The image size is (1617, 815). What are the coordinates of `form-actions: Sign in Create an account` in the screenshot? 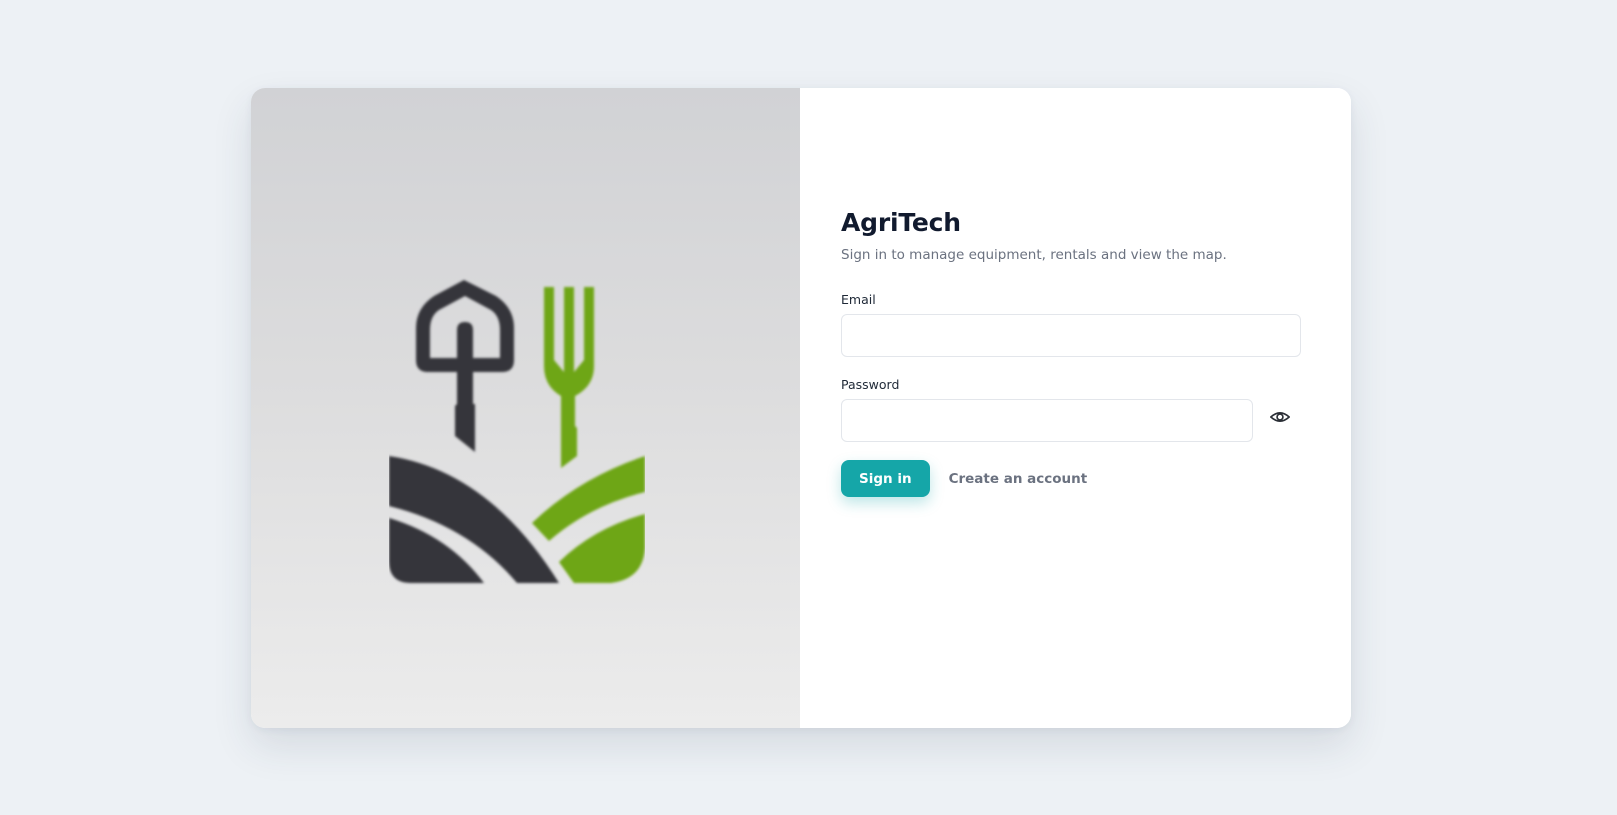 It's located at (1071, 478).